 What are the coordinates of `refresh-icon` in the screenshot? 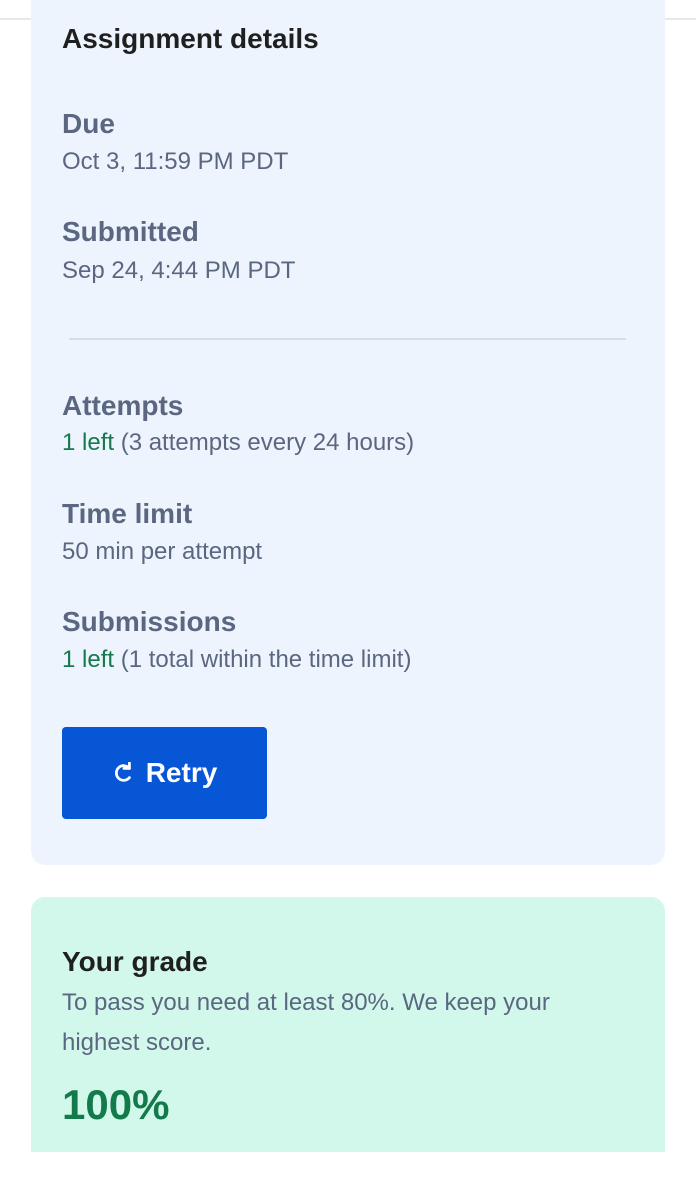 It's located at (123, 773).